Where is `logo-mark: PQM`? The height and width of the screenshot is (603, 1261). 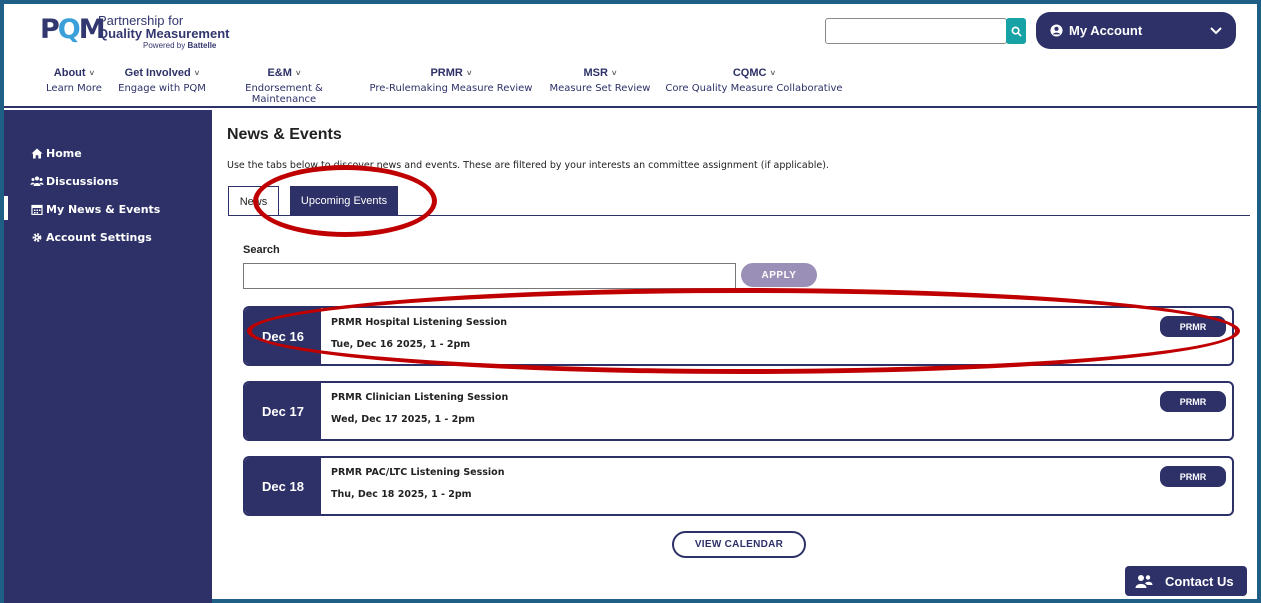 logo-mark: PQM is located at coordinates (73, 29).